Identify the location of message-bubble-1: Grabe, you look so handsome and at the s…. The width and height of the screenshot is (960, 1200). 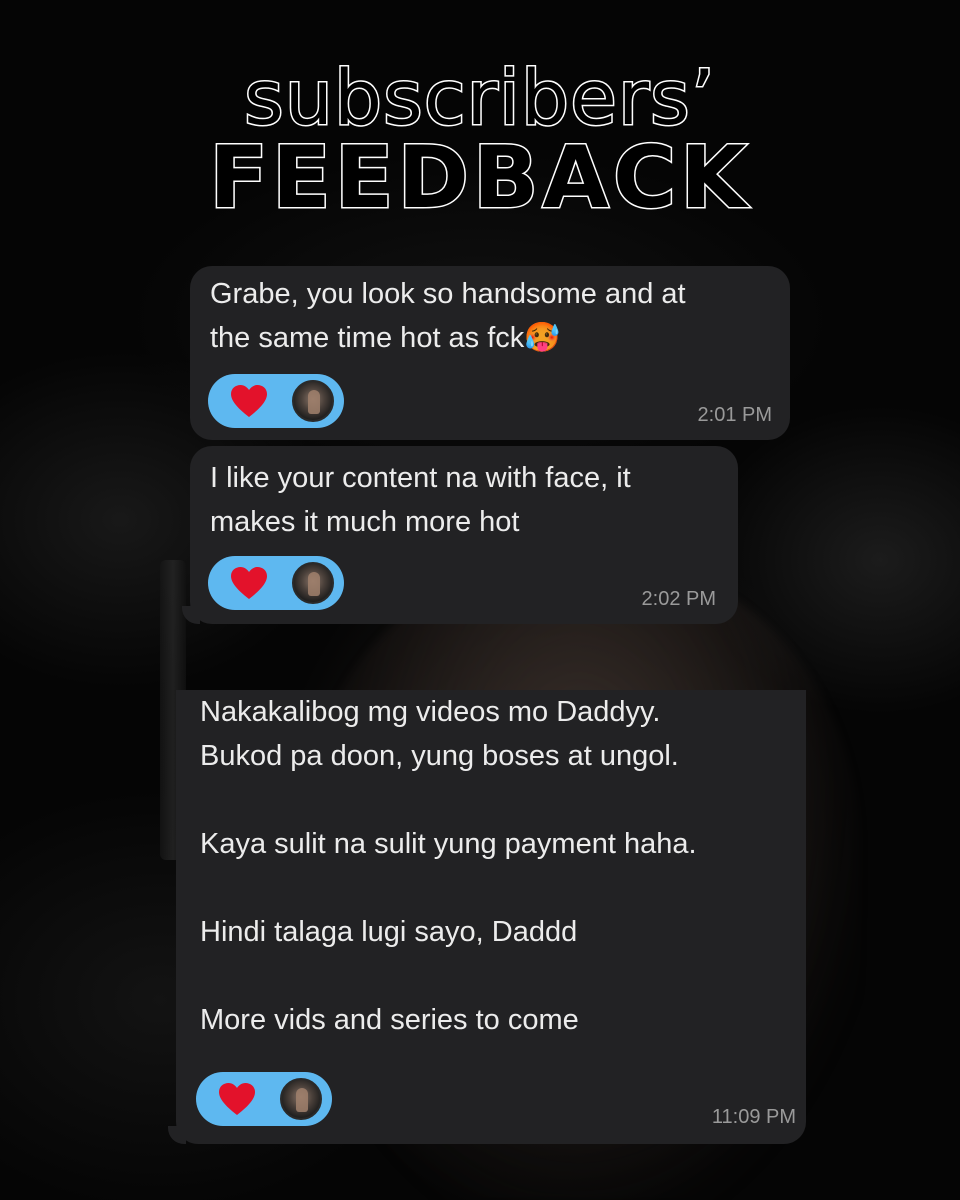
(490, 353).